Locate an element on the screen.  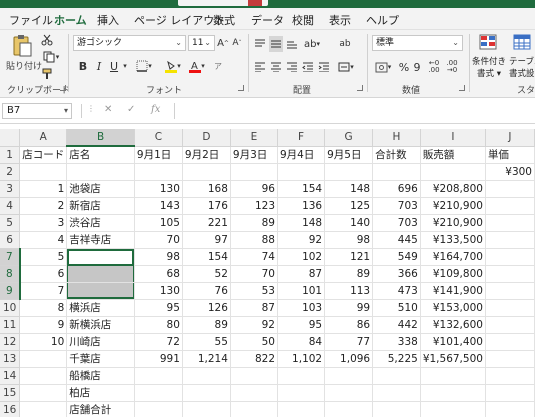
orientation-icon: ab ▾ is located at coordinates (312, 44).